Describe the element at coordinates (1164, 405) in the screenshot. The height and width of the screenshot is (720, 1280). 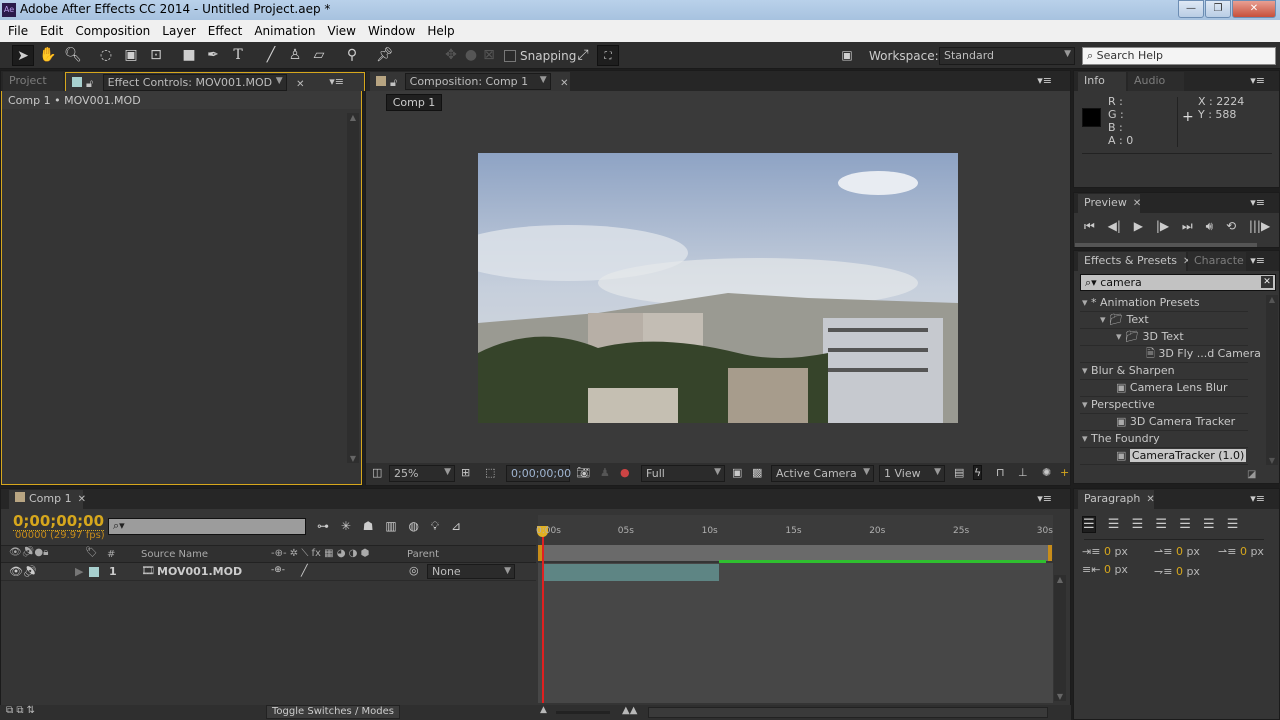
I see `list-item: ▾ Perspective` at that location.